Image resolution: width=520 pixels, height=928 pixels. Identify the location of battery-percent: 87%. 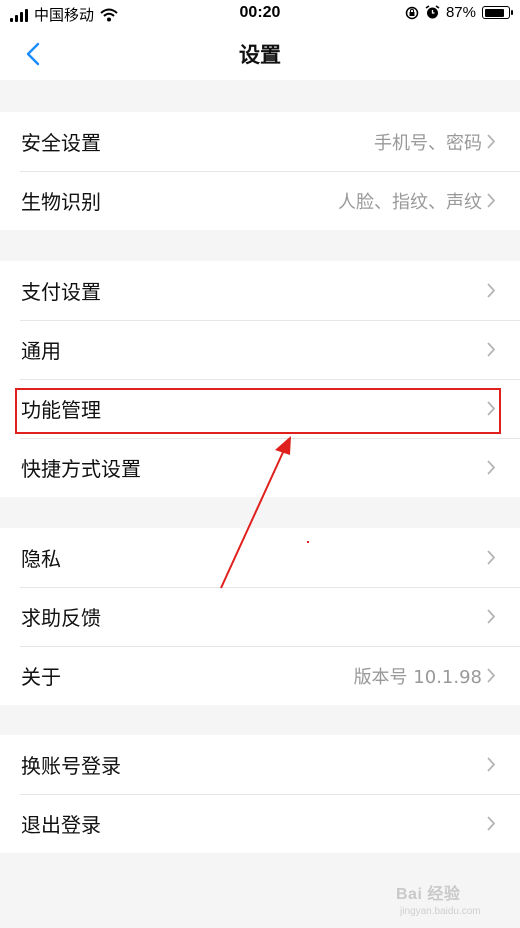
(460, 12).